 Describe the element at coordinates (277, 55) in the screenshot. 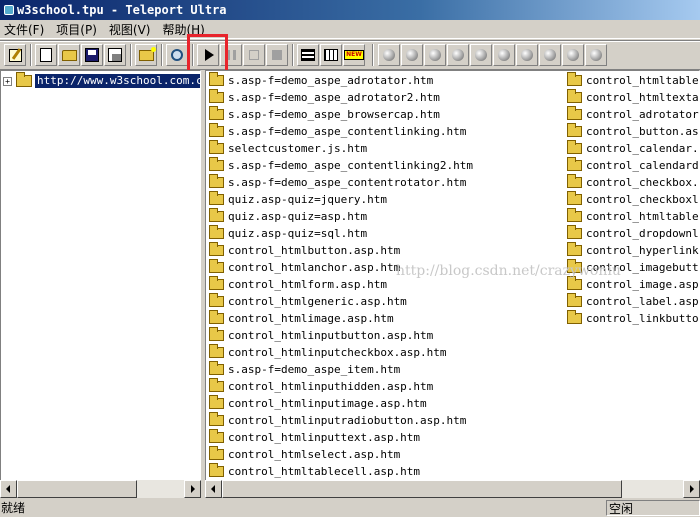

I see `stop-button` at that location.